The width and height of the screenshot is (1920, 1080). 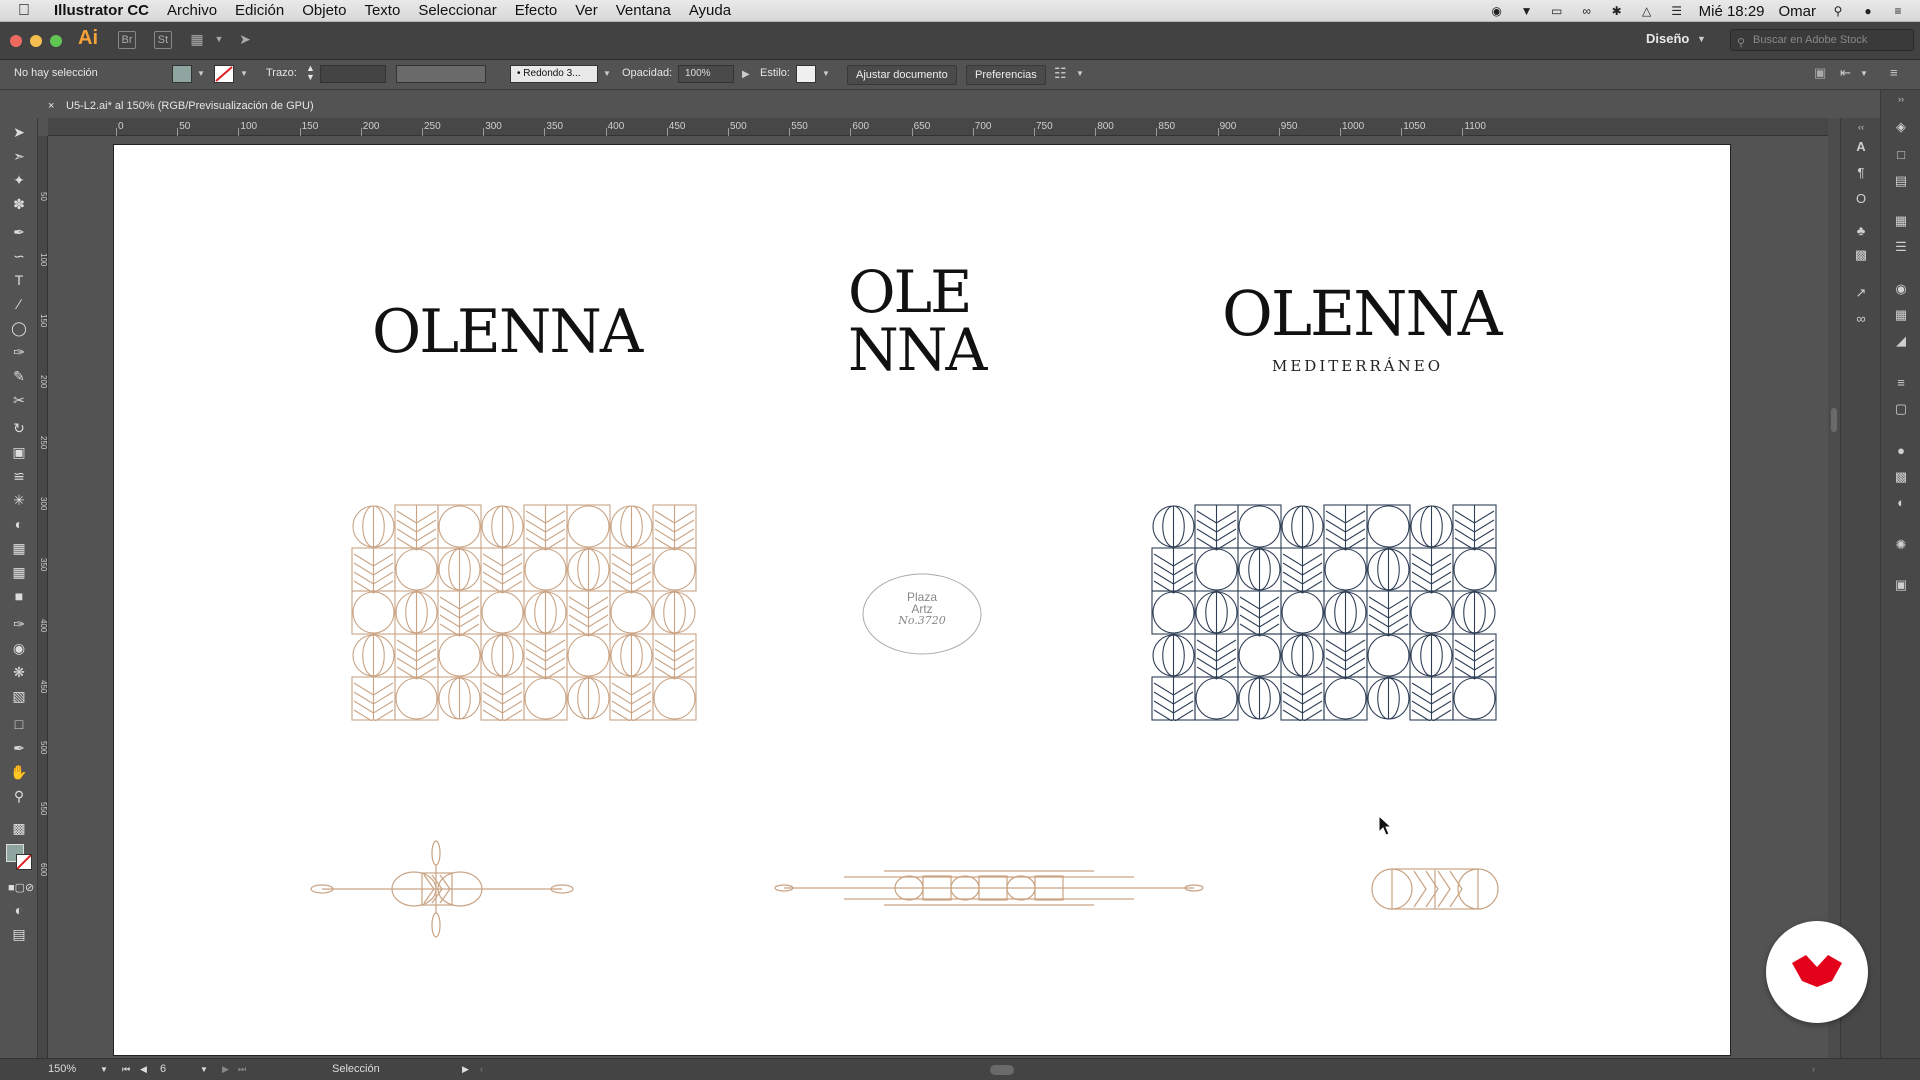 What do you see at coordinates (1587, 11) in the screenshot?
I see `creative-cloud-icon: ∞` at bounding box center [1587, 11].